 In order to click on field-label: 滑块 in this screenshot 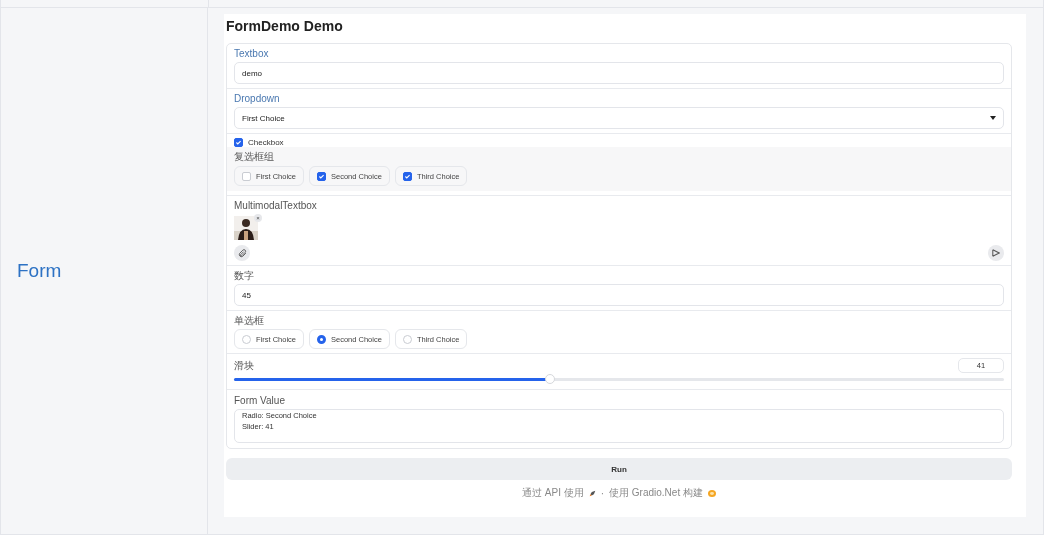, I will do `click(244, 365)`.